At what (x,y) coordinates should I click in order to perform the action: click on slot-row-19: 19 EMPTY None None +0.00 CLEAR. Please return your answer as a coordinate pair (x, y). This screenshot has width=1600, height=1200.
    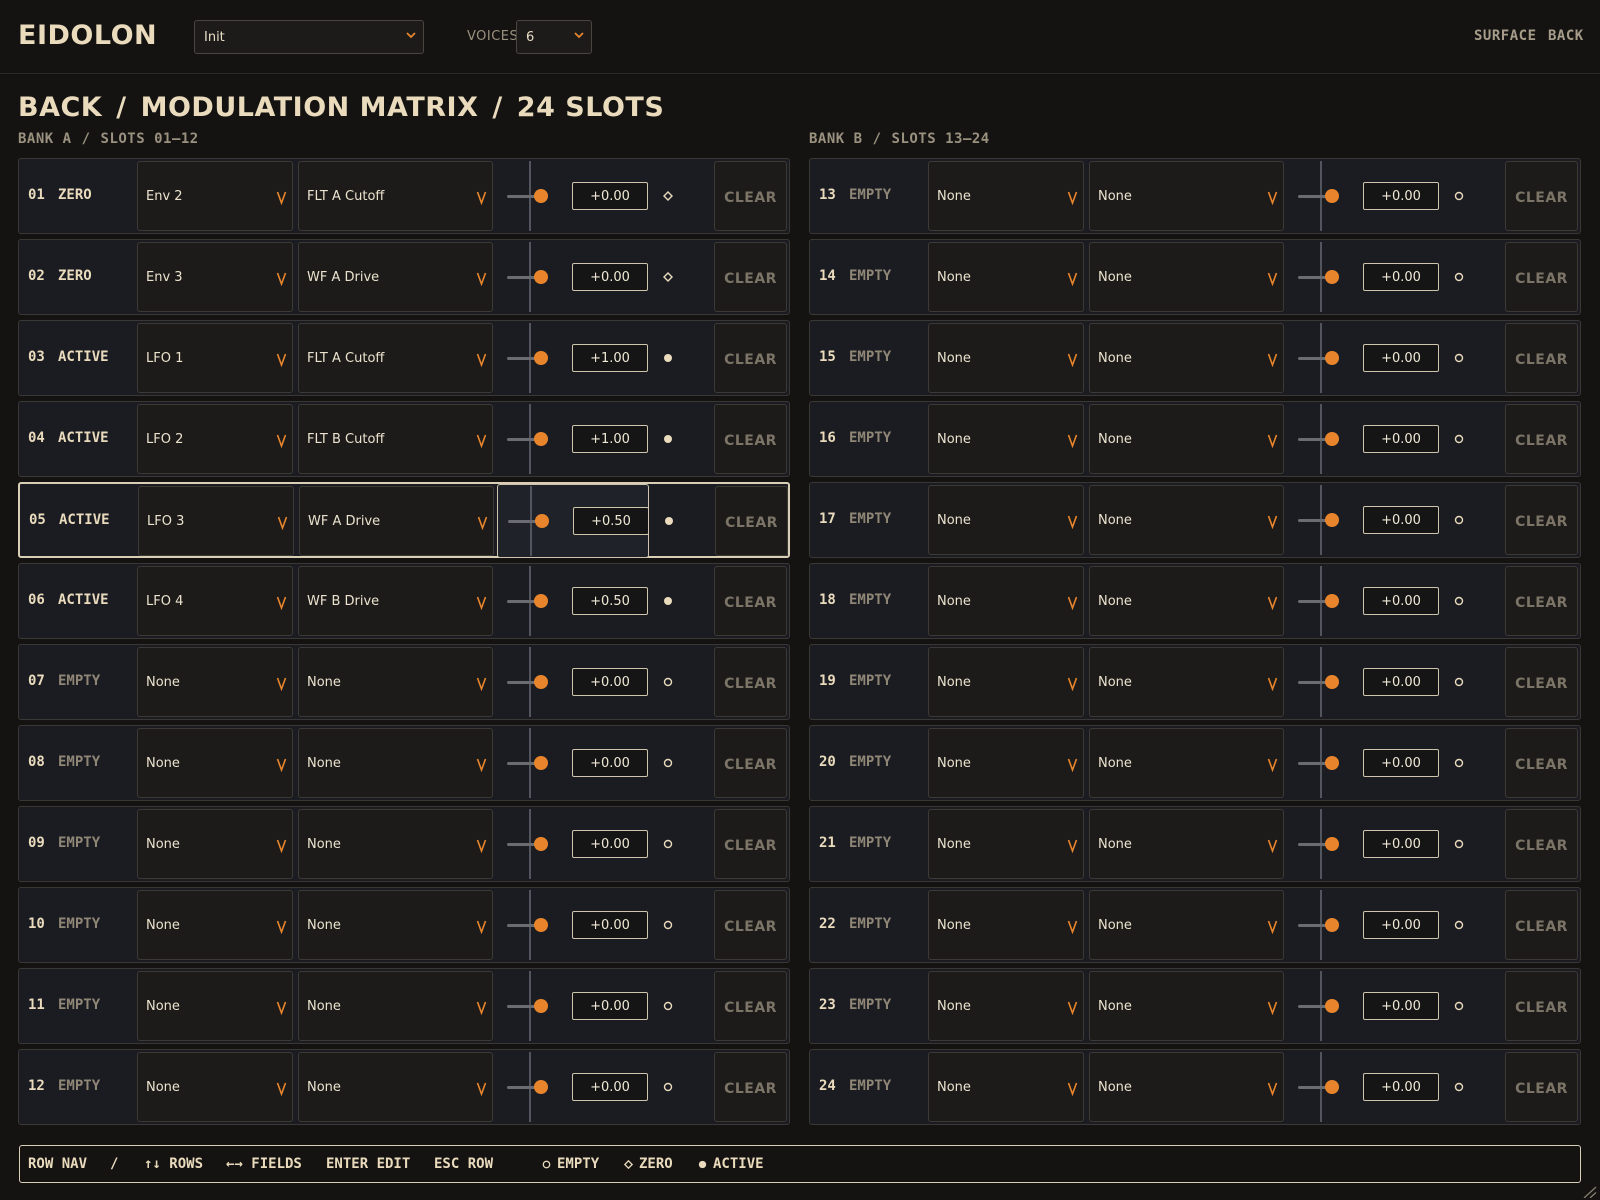
    Looking at the image, I should click on (1195, 682).